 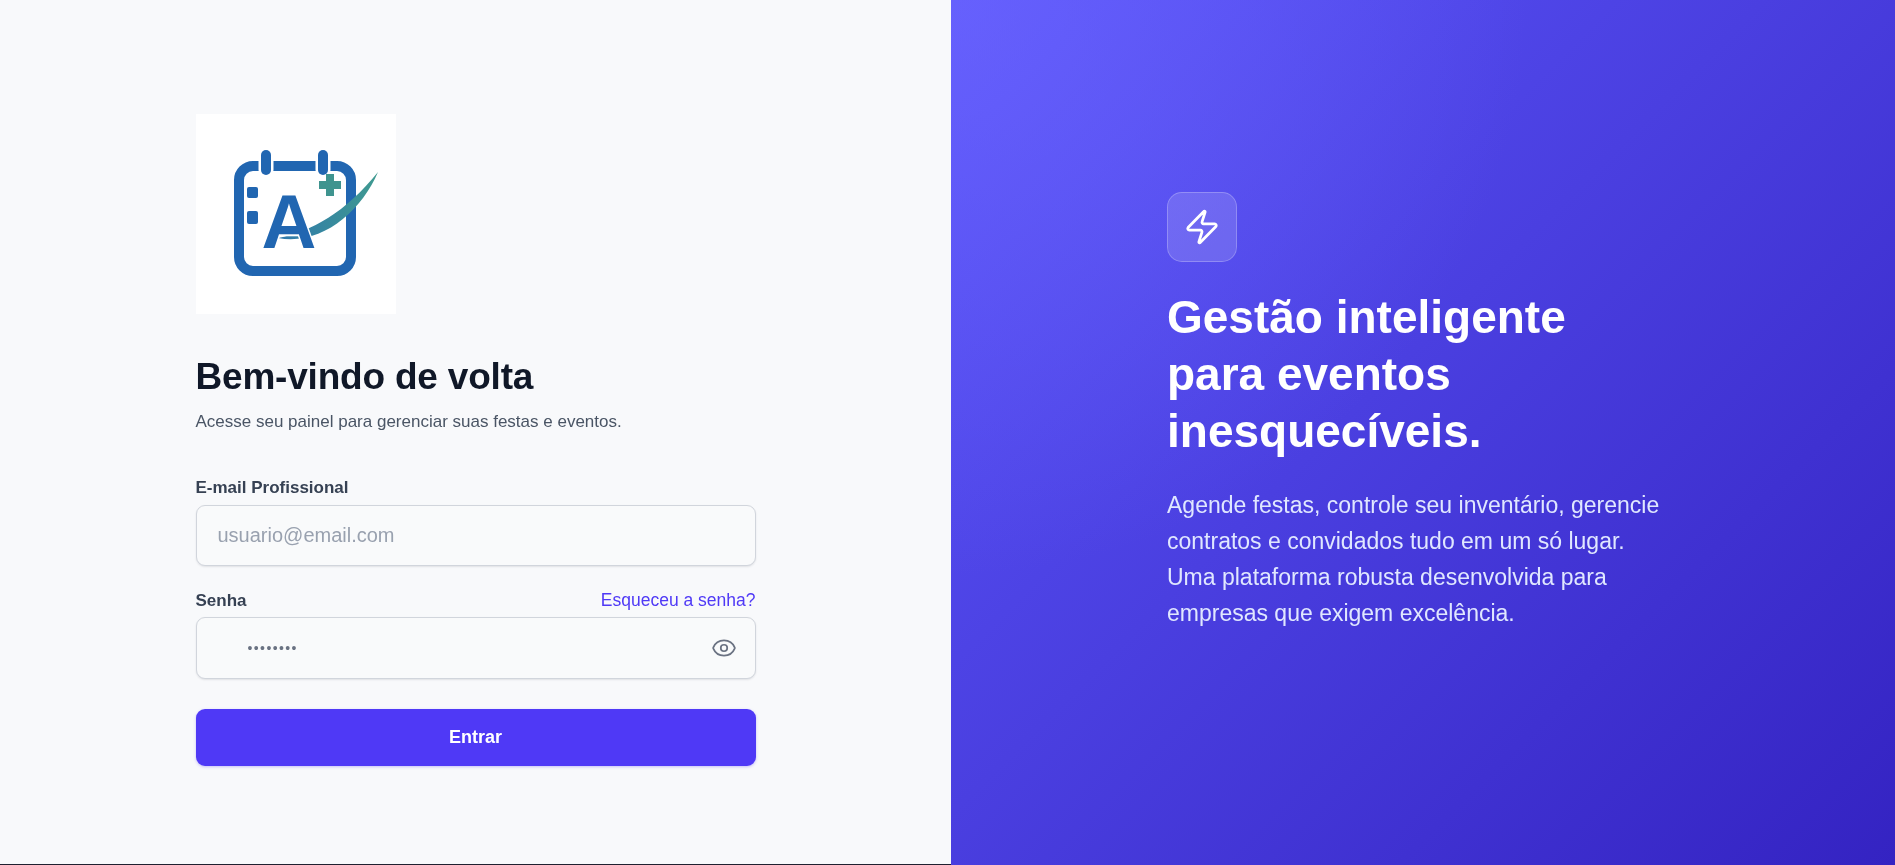 What do you see at coordinates (475, 648) in the screenshot?
I see `password-field: ••••••••` at bounding box center [475, 648].